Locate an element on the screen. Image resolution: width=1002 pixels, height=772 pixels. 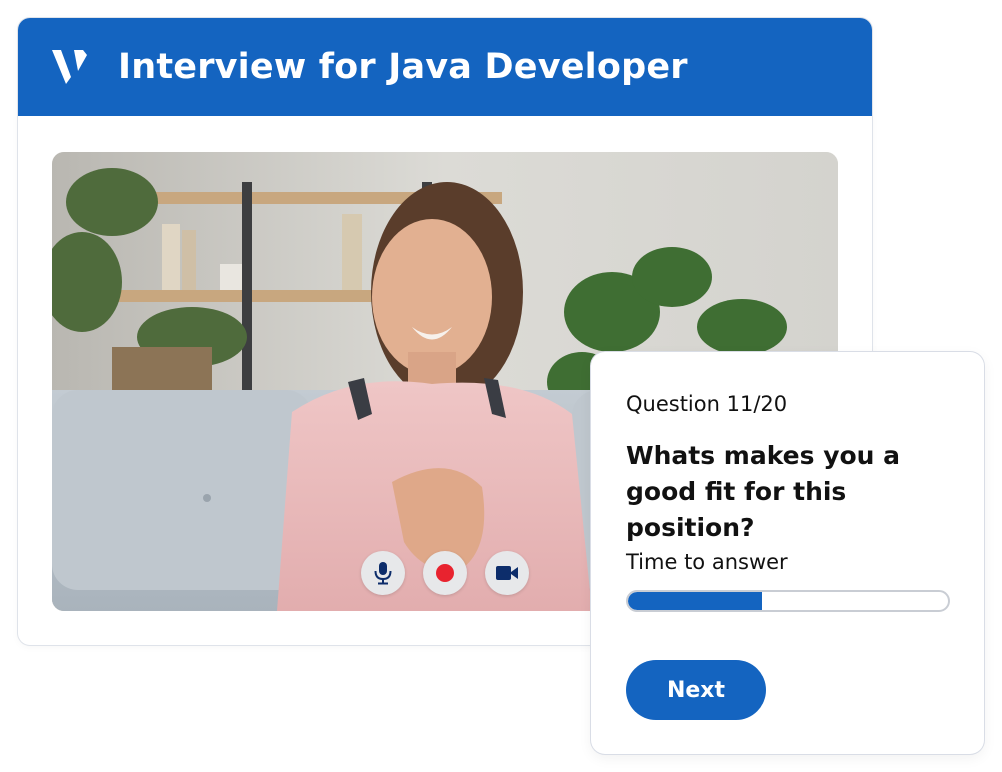
time-progress-fill is located at coordinates (695, 601).